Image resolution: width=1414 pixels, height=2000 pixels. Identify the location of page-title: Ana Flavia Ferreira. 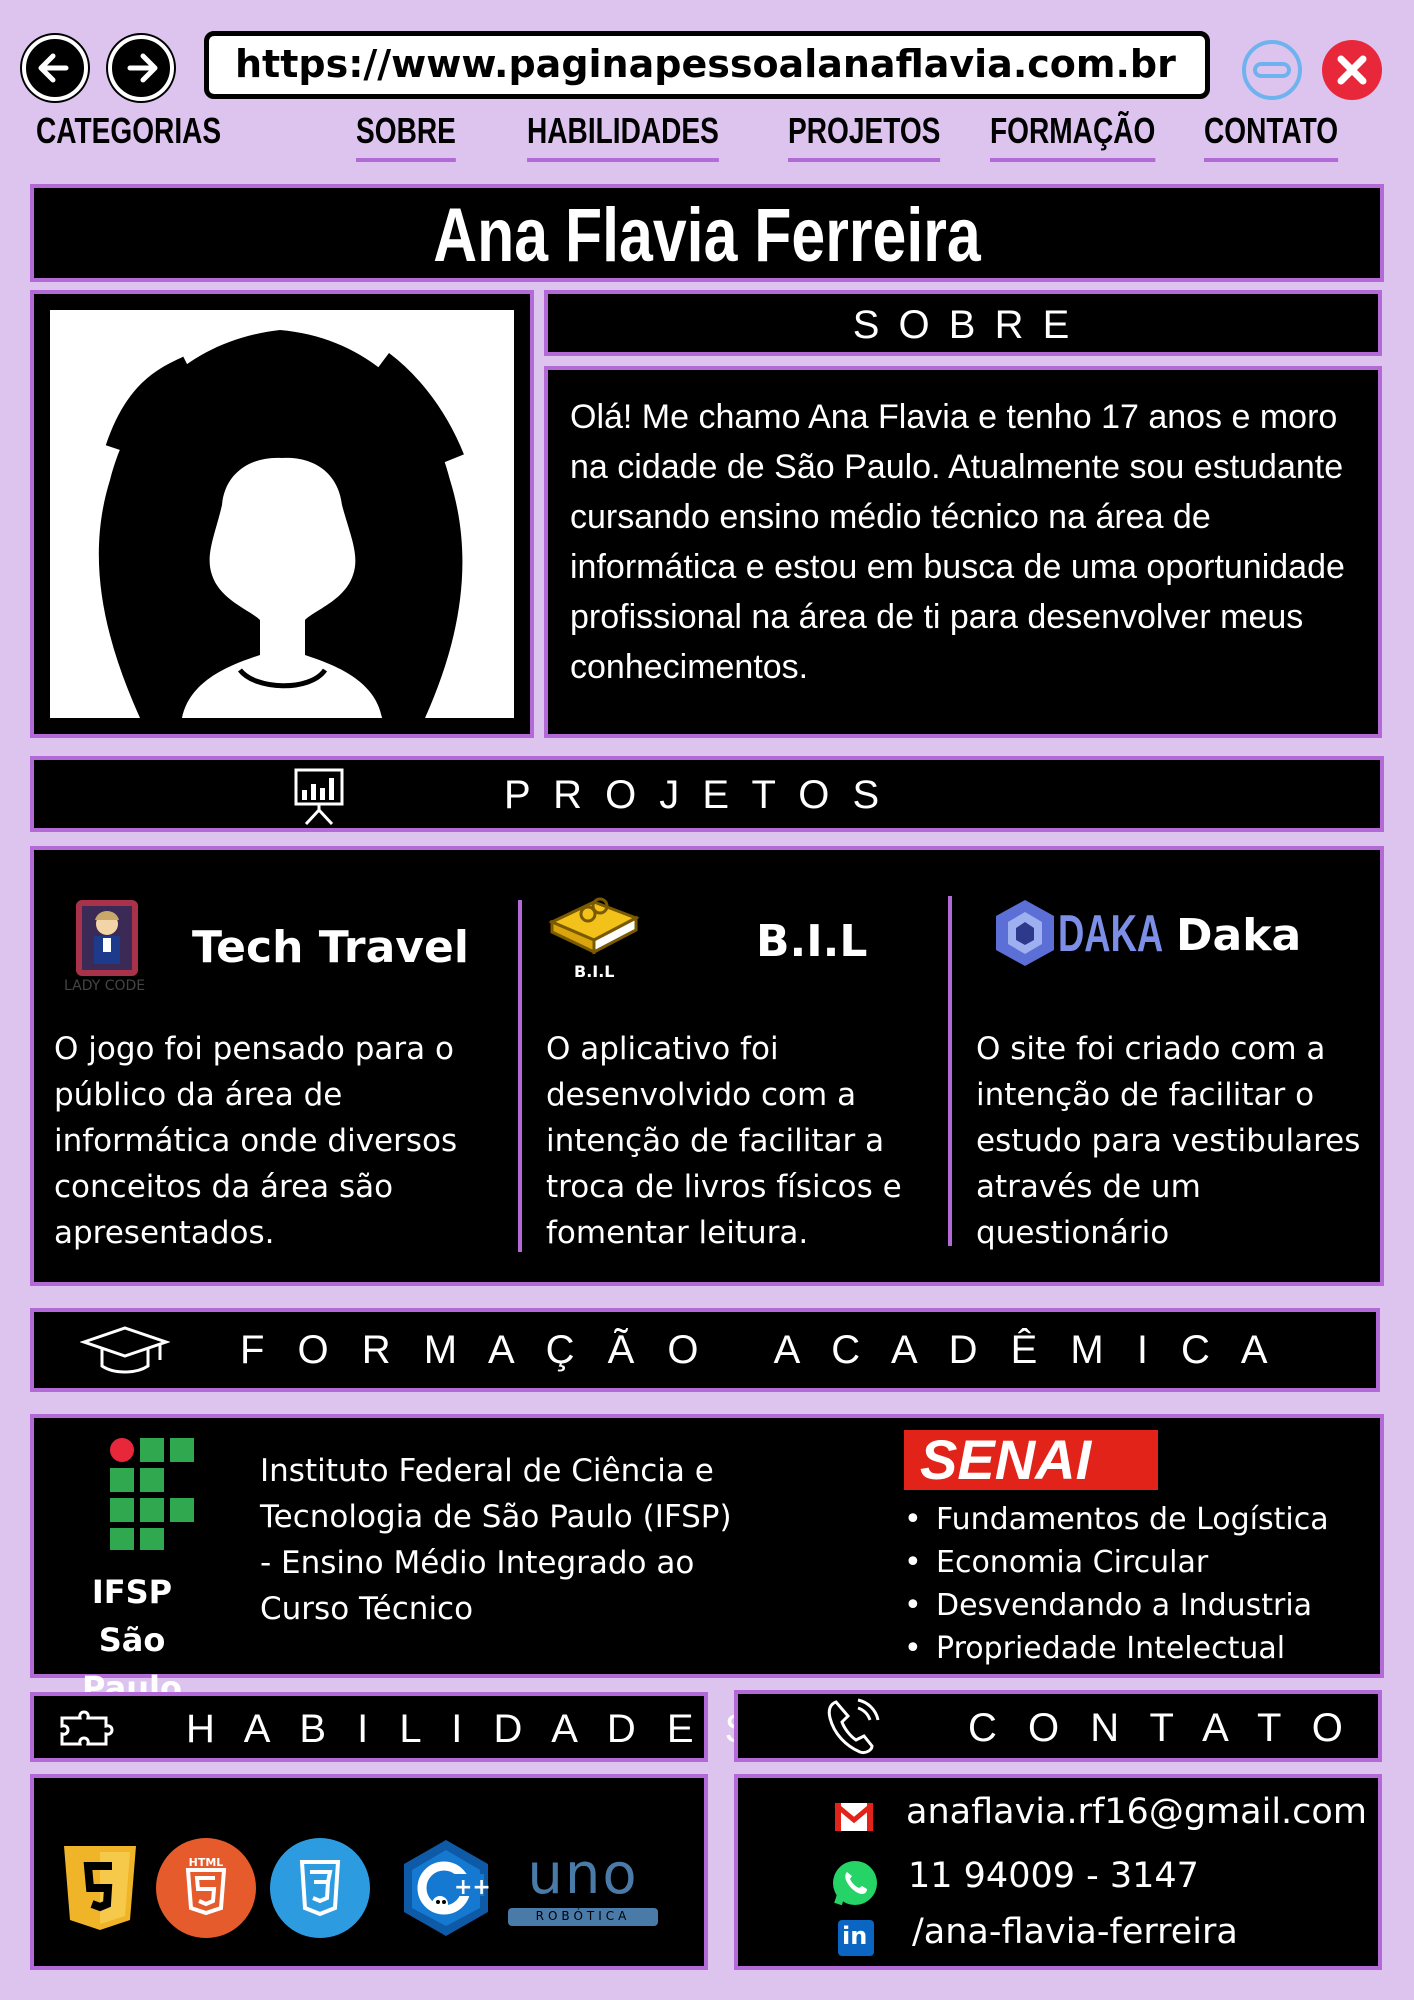
(707, 235).